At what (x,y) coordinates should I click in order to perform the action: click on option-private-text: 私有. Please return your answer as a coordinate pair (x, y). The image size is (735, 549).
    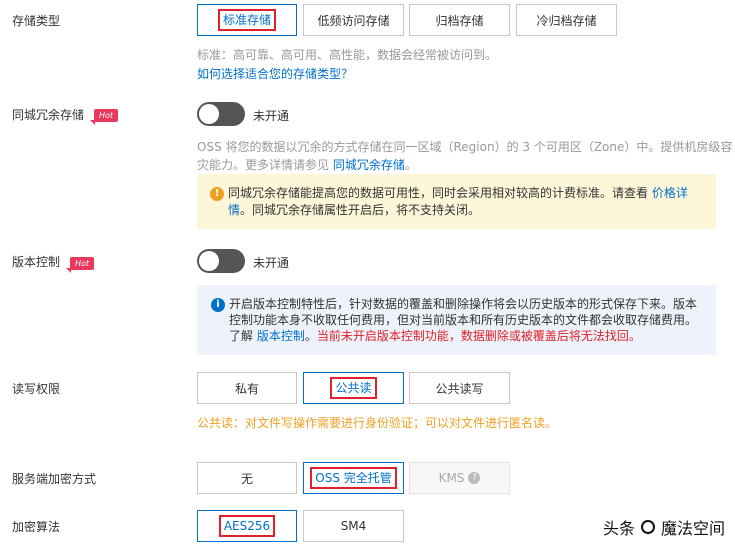
    Looking at the image, I should click on (246, 388).